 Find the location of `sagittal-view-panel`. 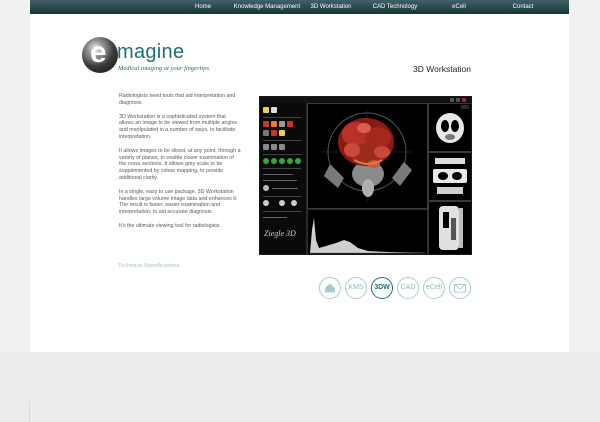

sagittal-view-panel is located at coordinates (449, 227).